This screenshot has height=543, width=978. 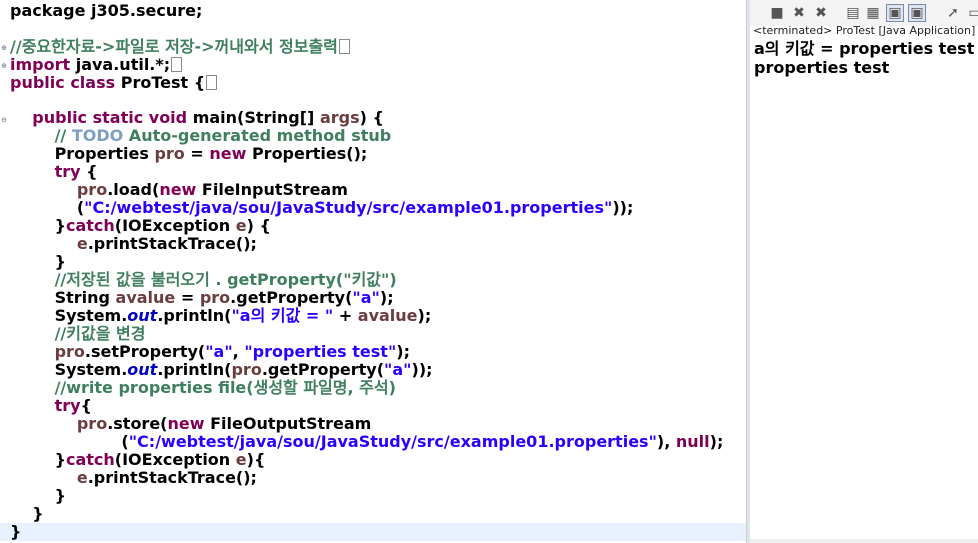 What do you see at coordinates (799, 13) in the screenshot?
I see `remove-launch-icon: ✖` at bounding box center [799, 13].